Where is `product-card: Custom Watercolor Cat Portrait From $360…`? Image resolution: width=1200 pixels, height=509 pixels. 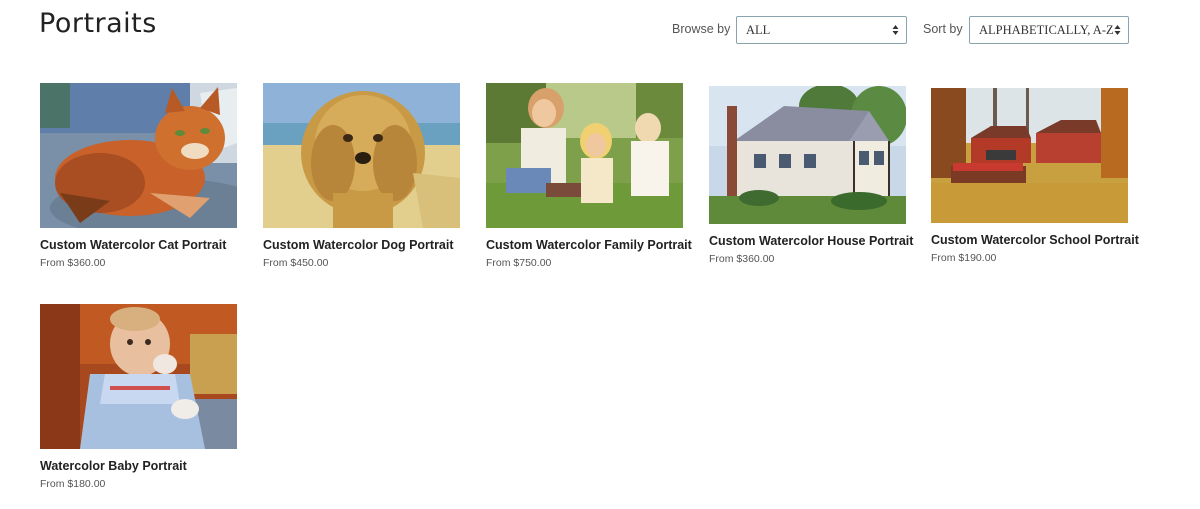
product-card: Custom Watercolor Cat Portrait From $360… is located at coordinates (139, 176).